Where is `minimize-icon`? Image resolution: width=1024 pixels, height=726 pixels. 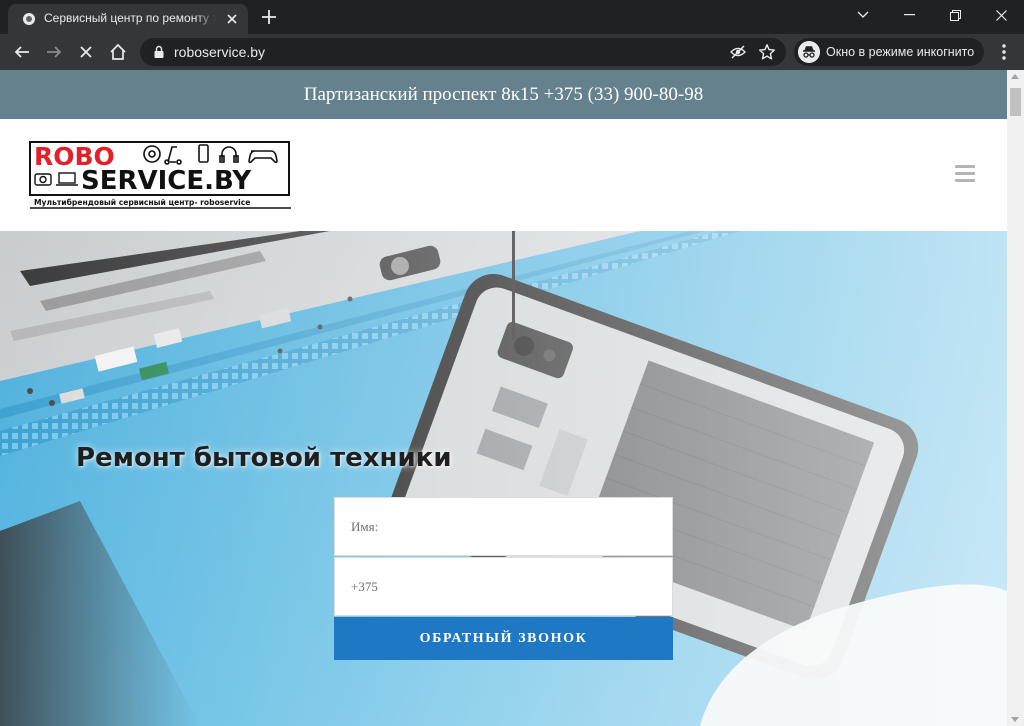 minimize-icon is located at coordinates (909, 15).